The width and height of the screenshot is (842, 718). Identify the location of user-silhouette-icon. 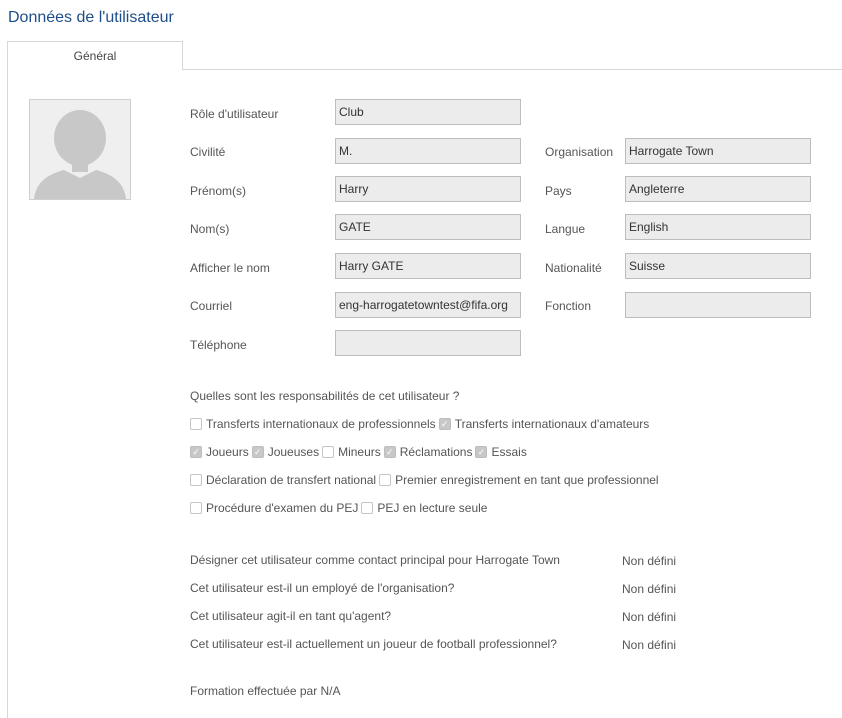
(80, 149).